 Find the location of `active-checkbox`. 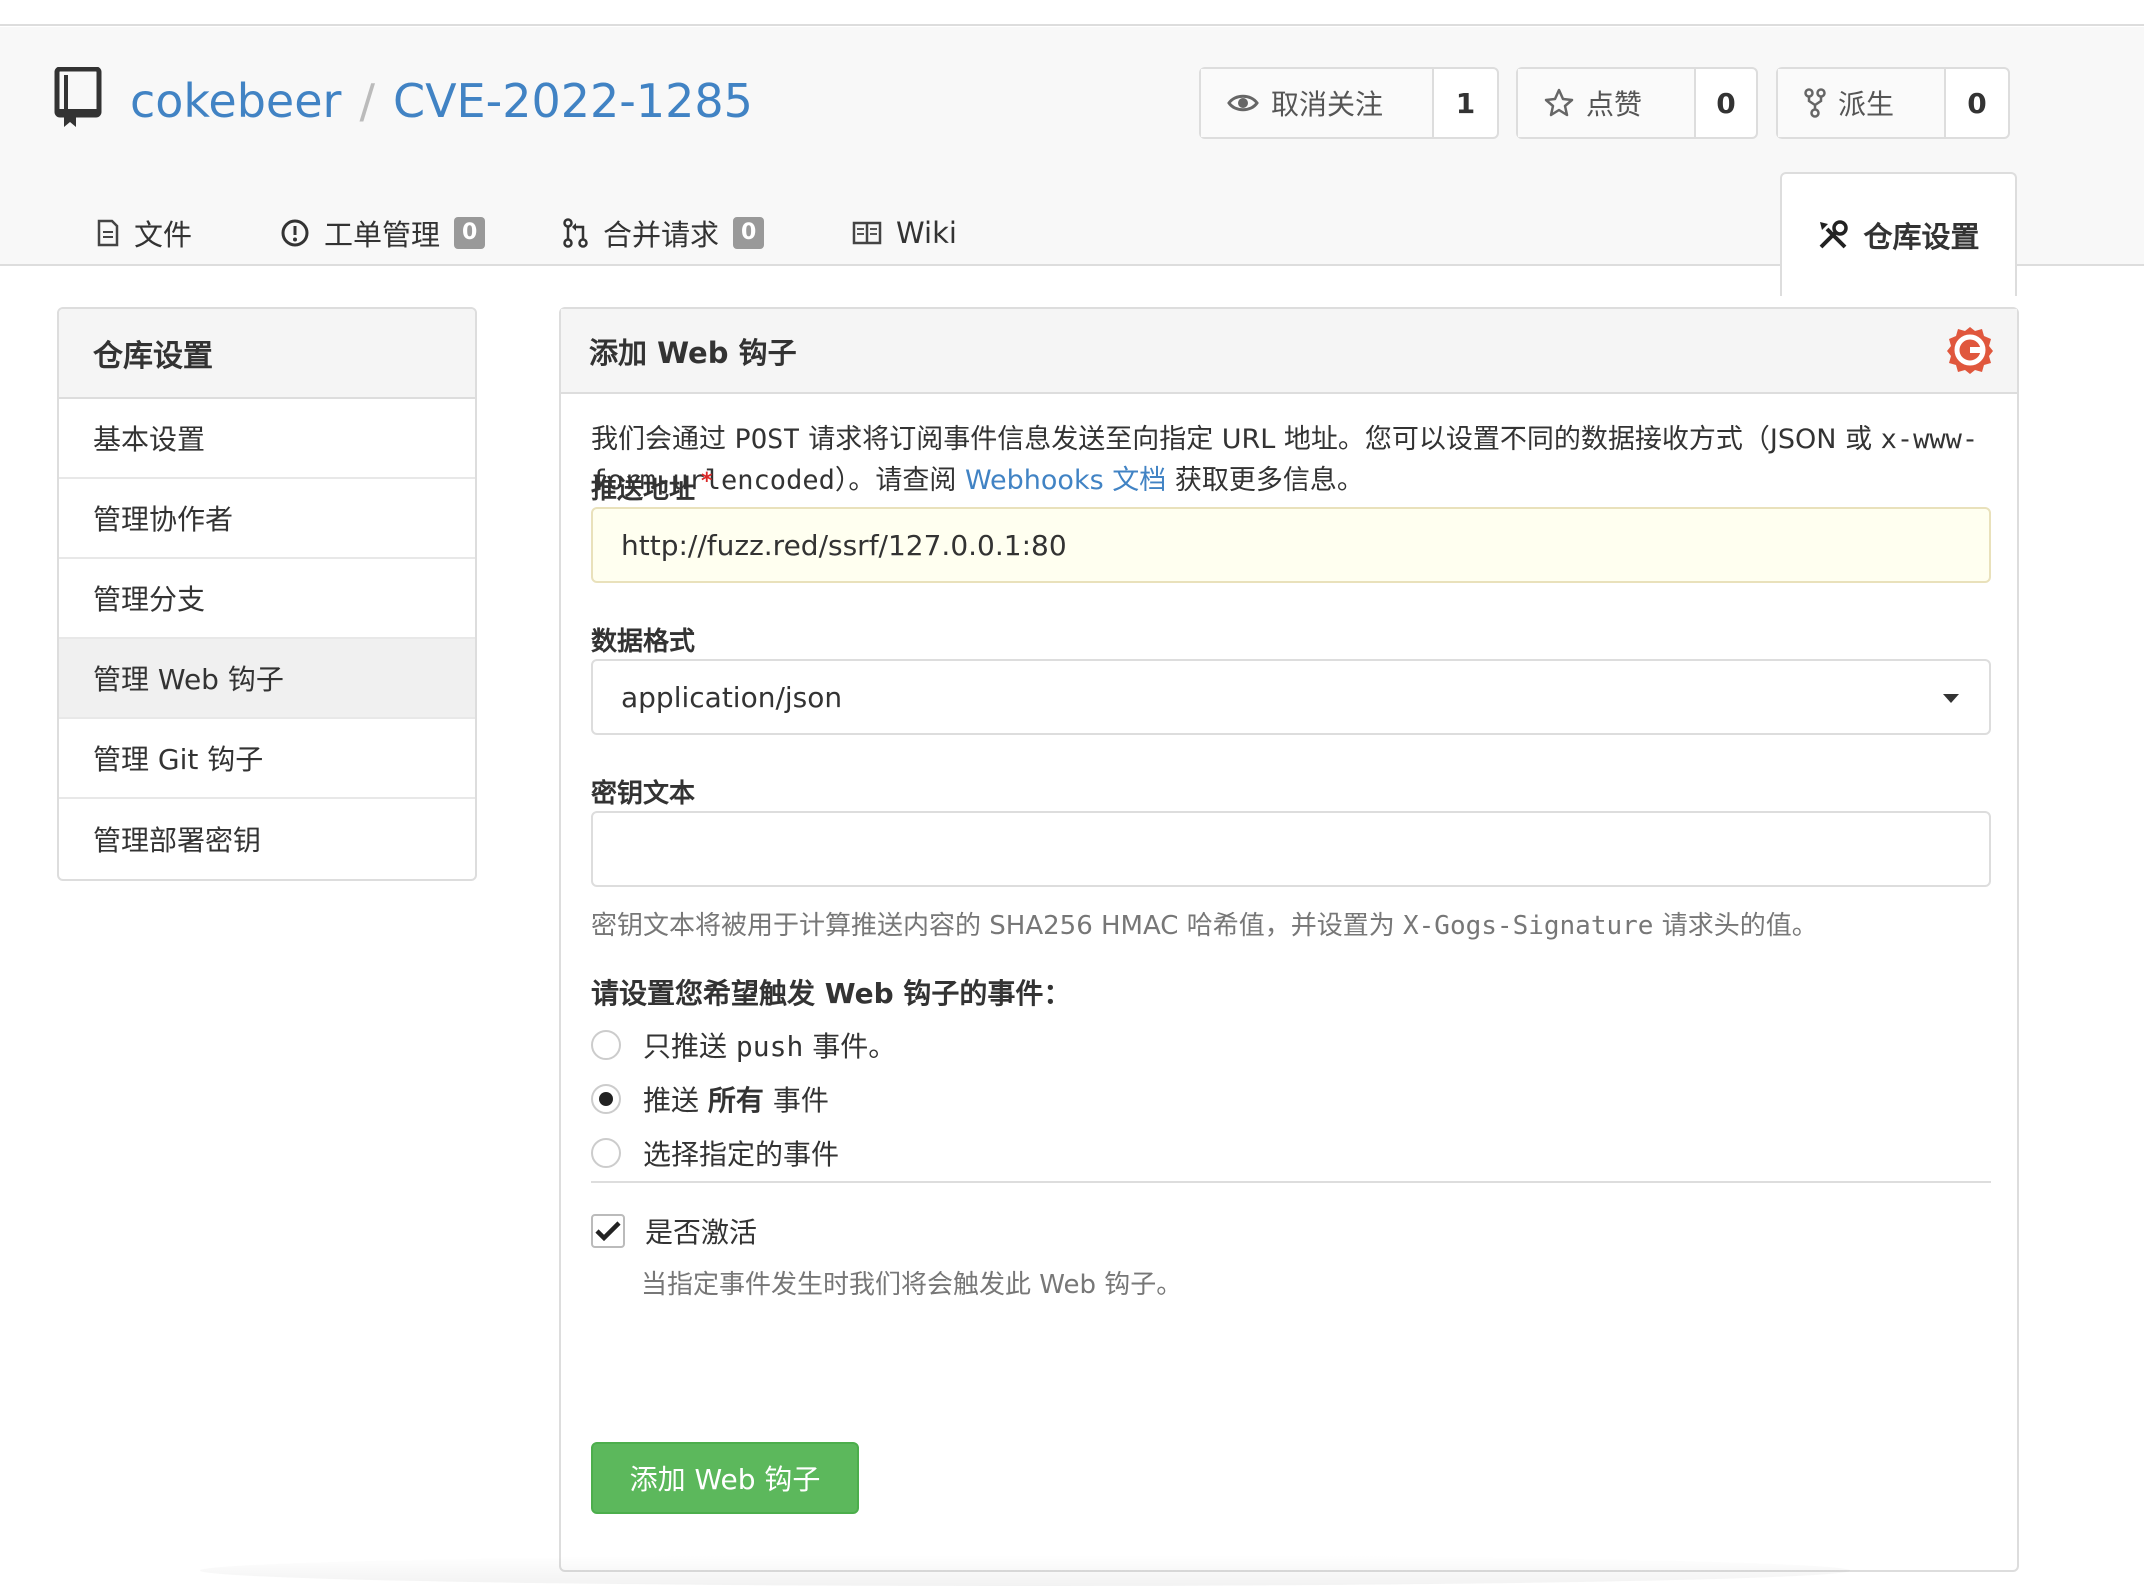

active-checkbox is located at coordinates (608, 1231).